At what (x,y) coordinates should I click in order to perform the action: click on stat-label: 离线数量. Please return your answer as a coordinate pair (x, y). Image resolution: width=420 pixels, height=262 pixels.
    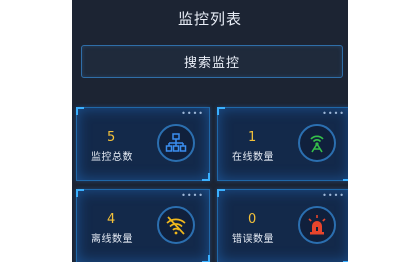
    Looking at the image, I should click on (112, 239).